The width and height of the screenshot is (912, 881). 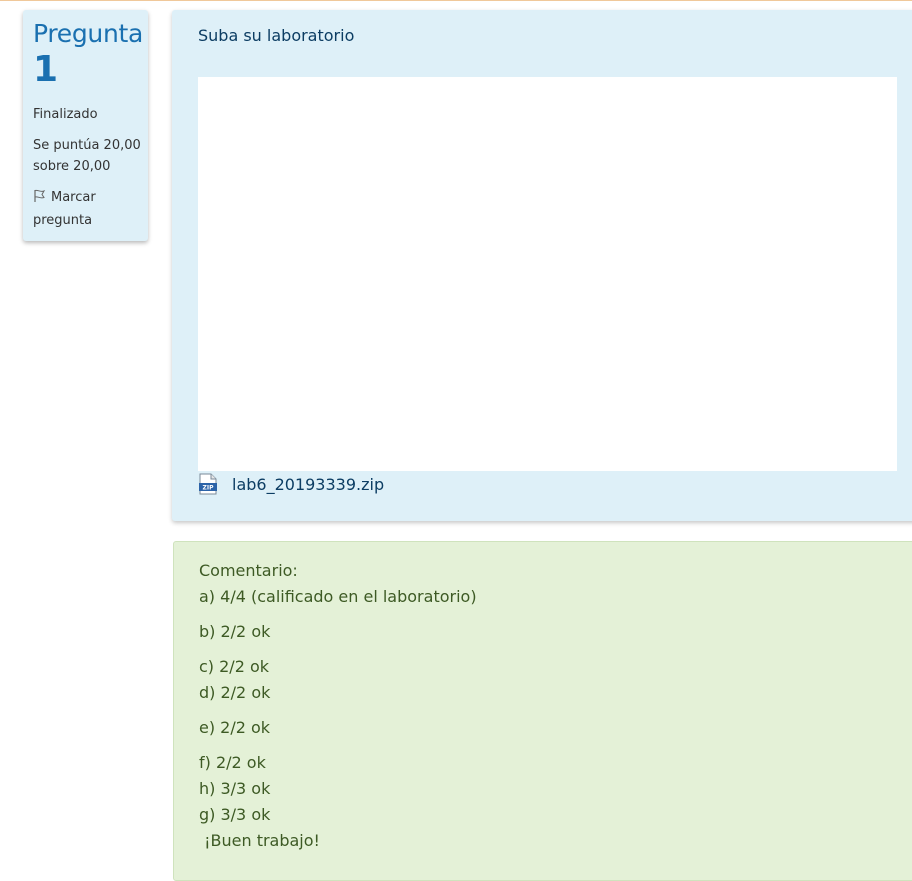 I want to click on attachment-file-link: lab6_20193339.zip, so click(x=308, y=484).